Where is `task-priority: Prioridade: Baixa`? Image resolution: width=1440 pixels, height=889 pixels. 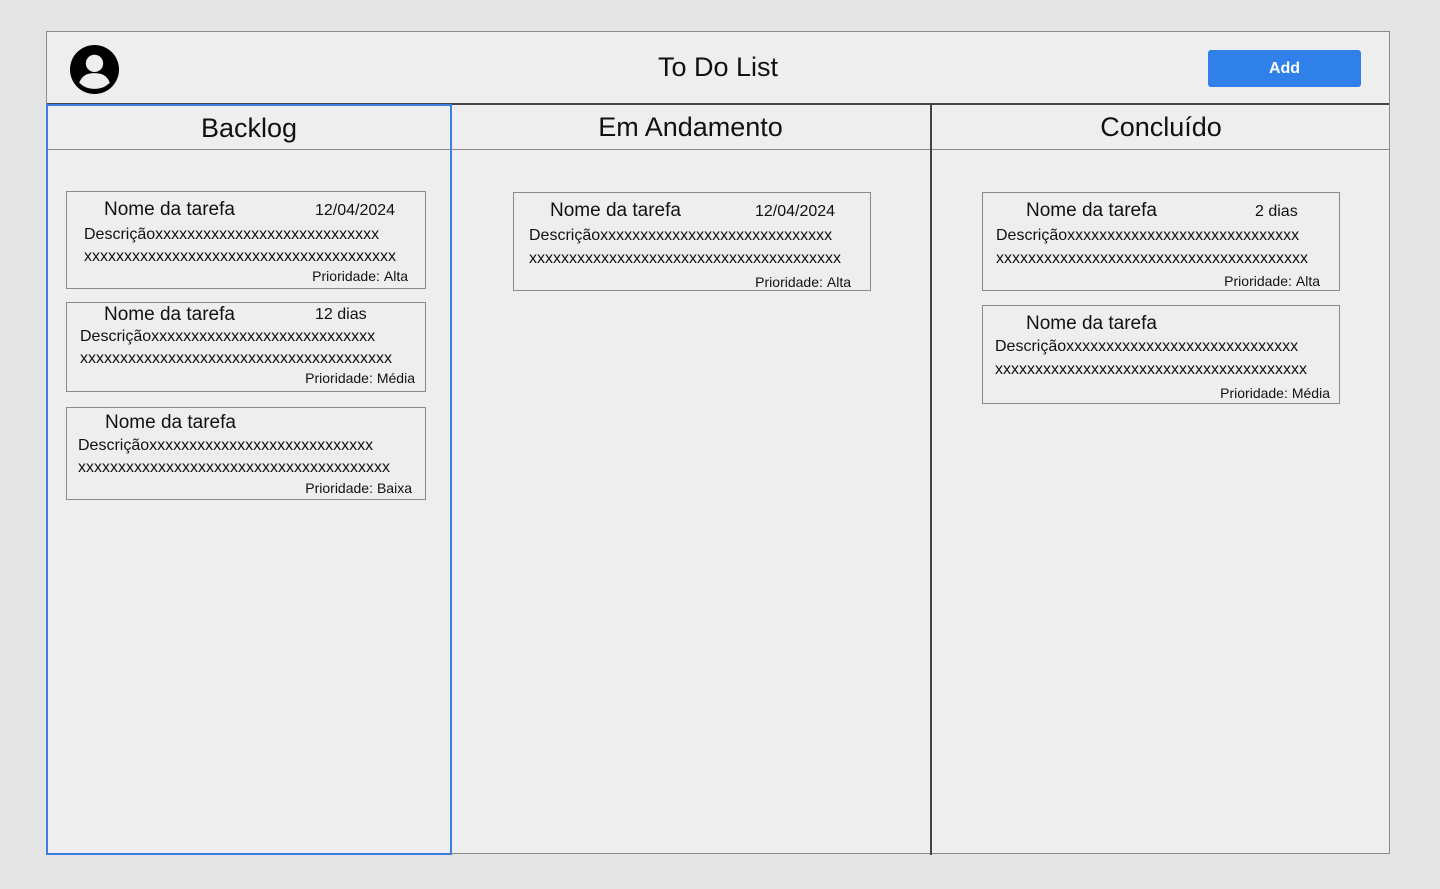 task-priority: Prioridade: Baixa is located at coordinates (358, 488).